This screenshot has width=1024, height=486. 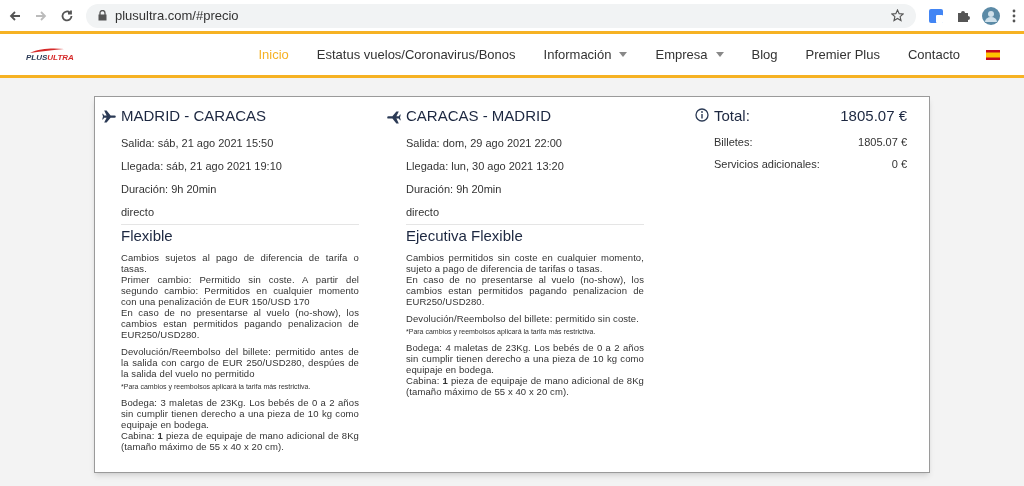 I want to click on info-icon, so click(x=702, y=115).